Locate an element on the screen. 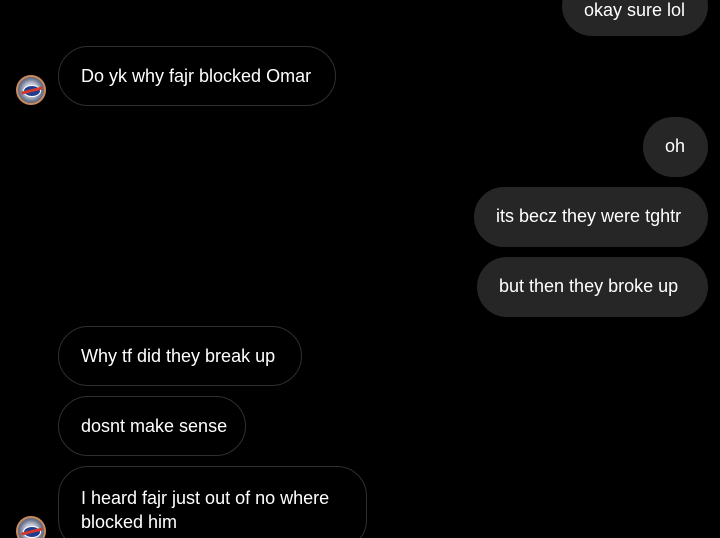  message-text: oh is located at coordinates (675, 146).